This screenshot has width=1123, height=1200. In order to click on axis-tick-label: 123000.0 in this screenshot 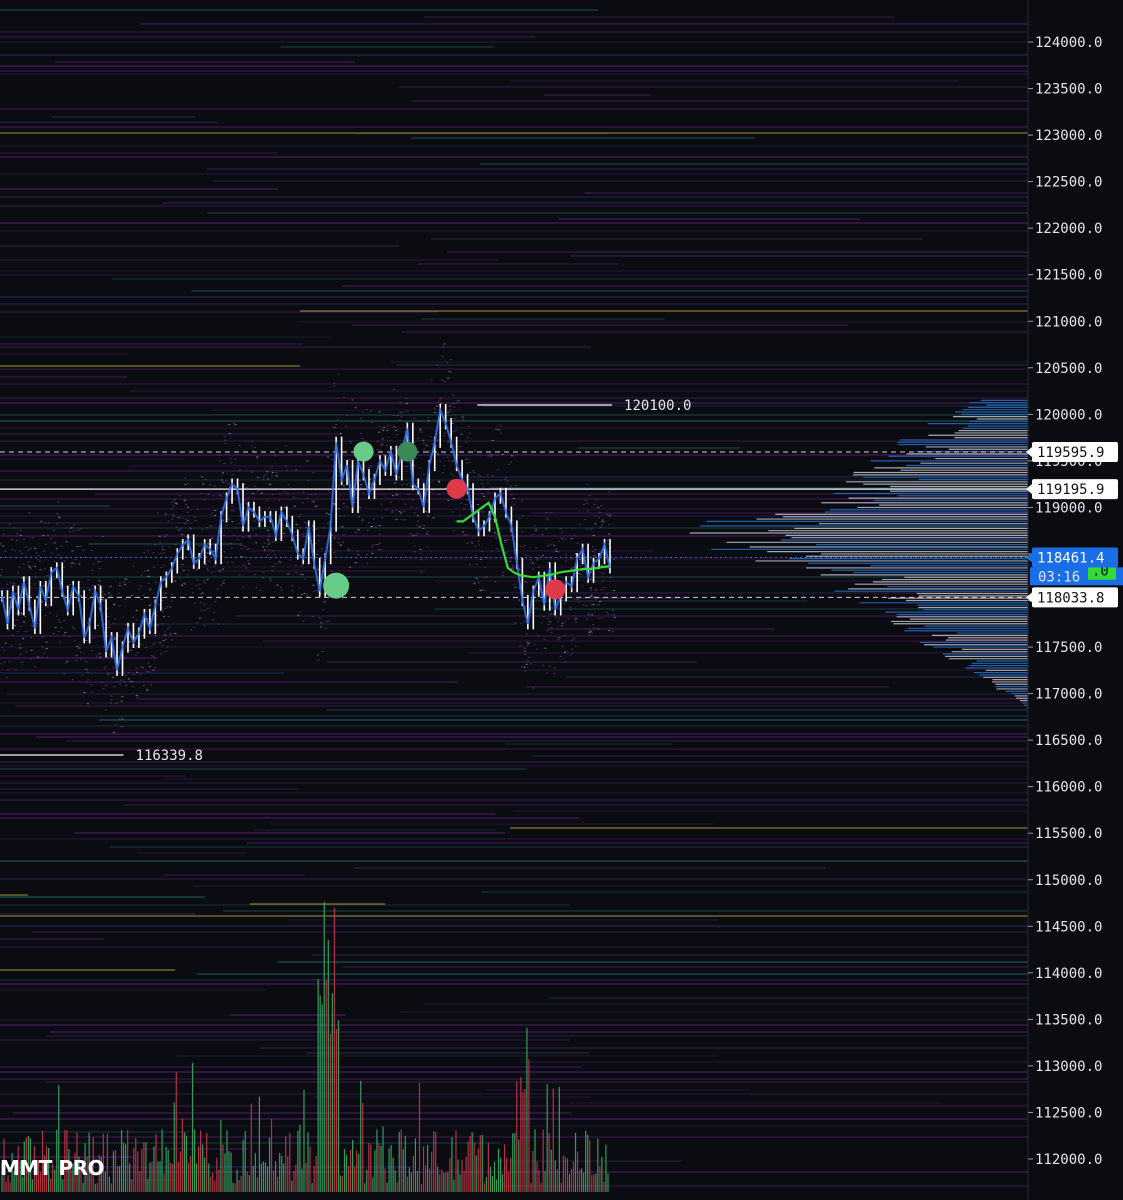, I will do `click(1068, 136)`.